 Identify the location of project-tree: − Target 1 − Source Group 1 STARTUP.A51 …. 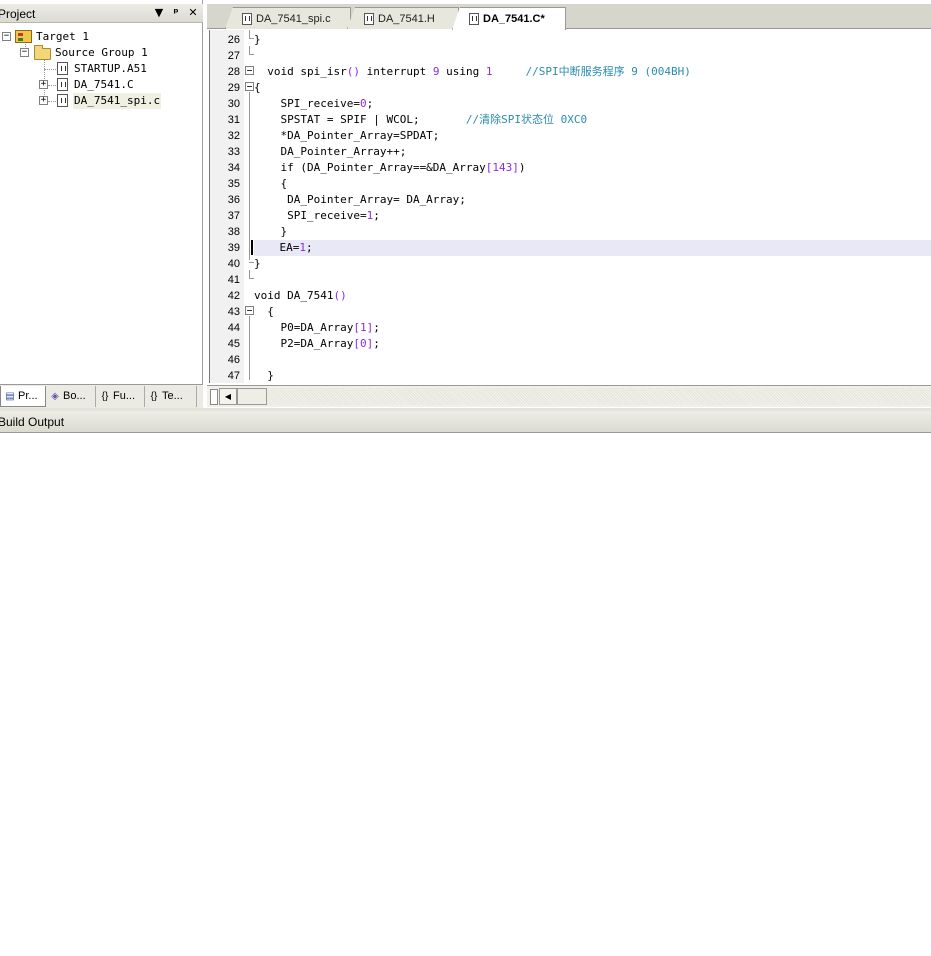
(100, 204).